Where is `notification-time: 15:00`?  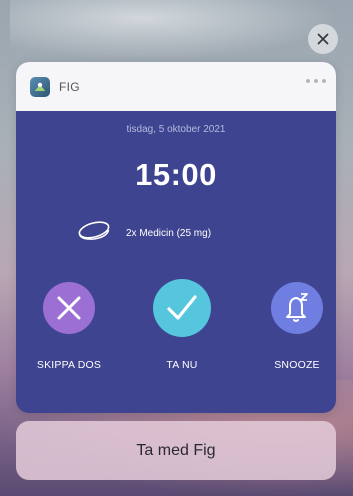
notification-time: 15:00 is located at coordinates (176, 174).